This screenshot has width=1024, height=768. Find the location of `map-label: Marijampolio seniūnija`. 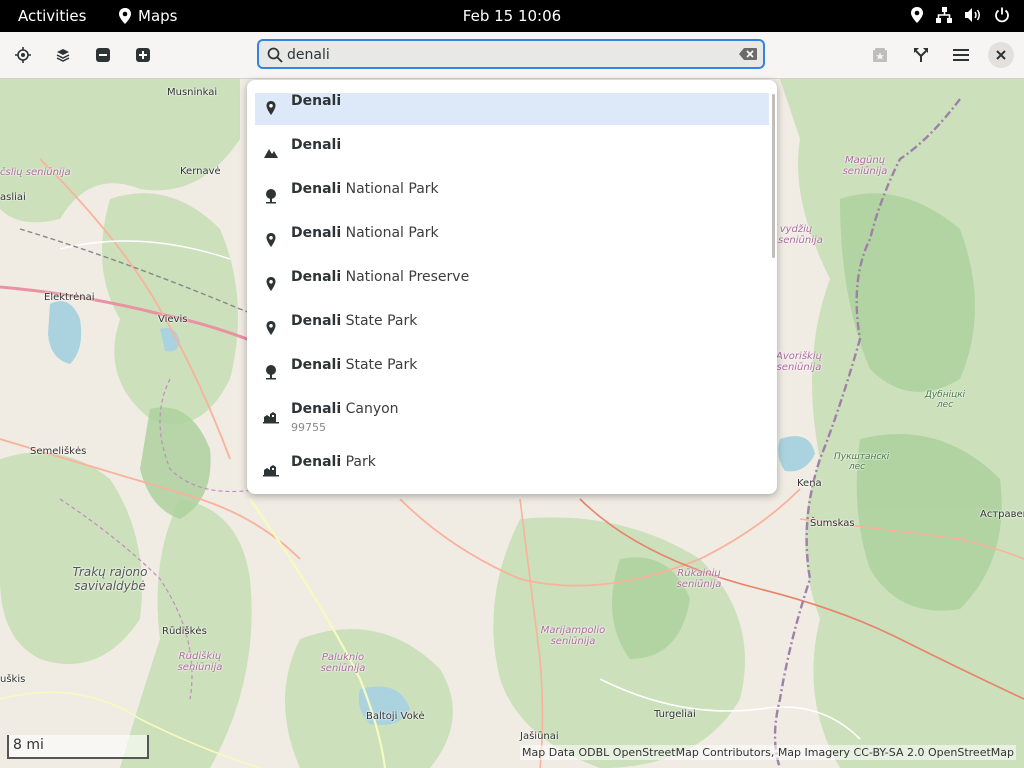

map-label: Marijampolio seniūnija is located at coordinates (573, 636).